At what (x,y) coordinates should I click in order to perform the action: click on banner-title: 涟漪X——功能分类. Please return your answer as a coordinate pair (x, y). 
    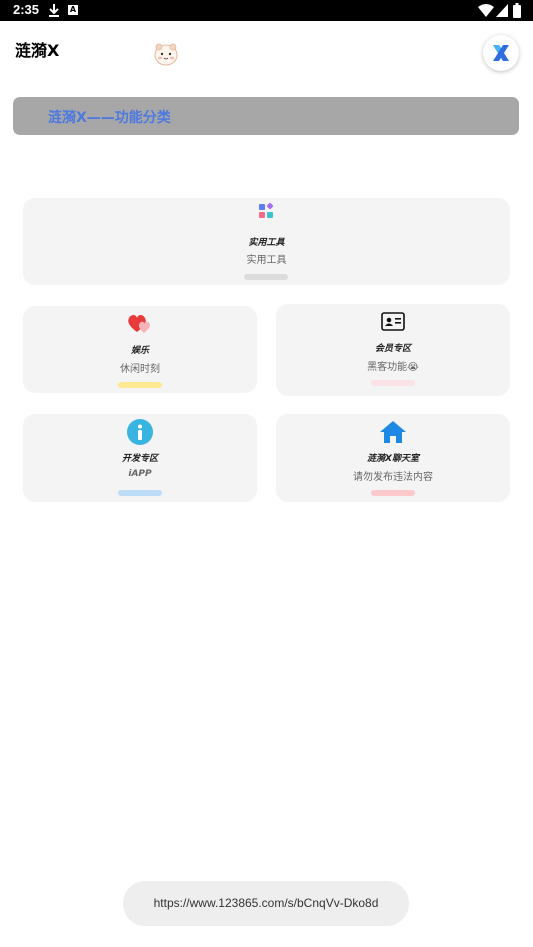
    Looking at the image, I should click on (109, 118).